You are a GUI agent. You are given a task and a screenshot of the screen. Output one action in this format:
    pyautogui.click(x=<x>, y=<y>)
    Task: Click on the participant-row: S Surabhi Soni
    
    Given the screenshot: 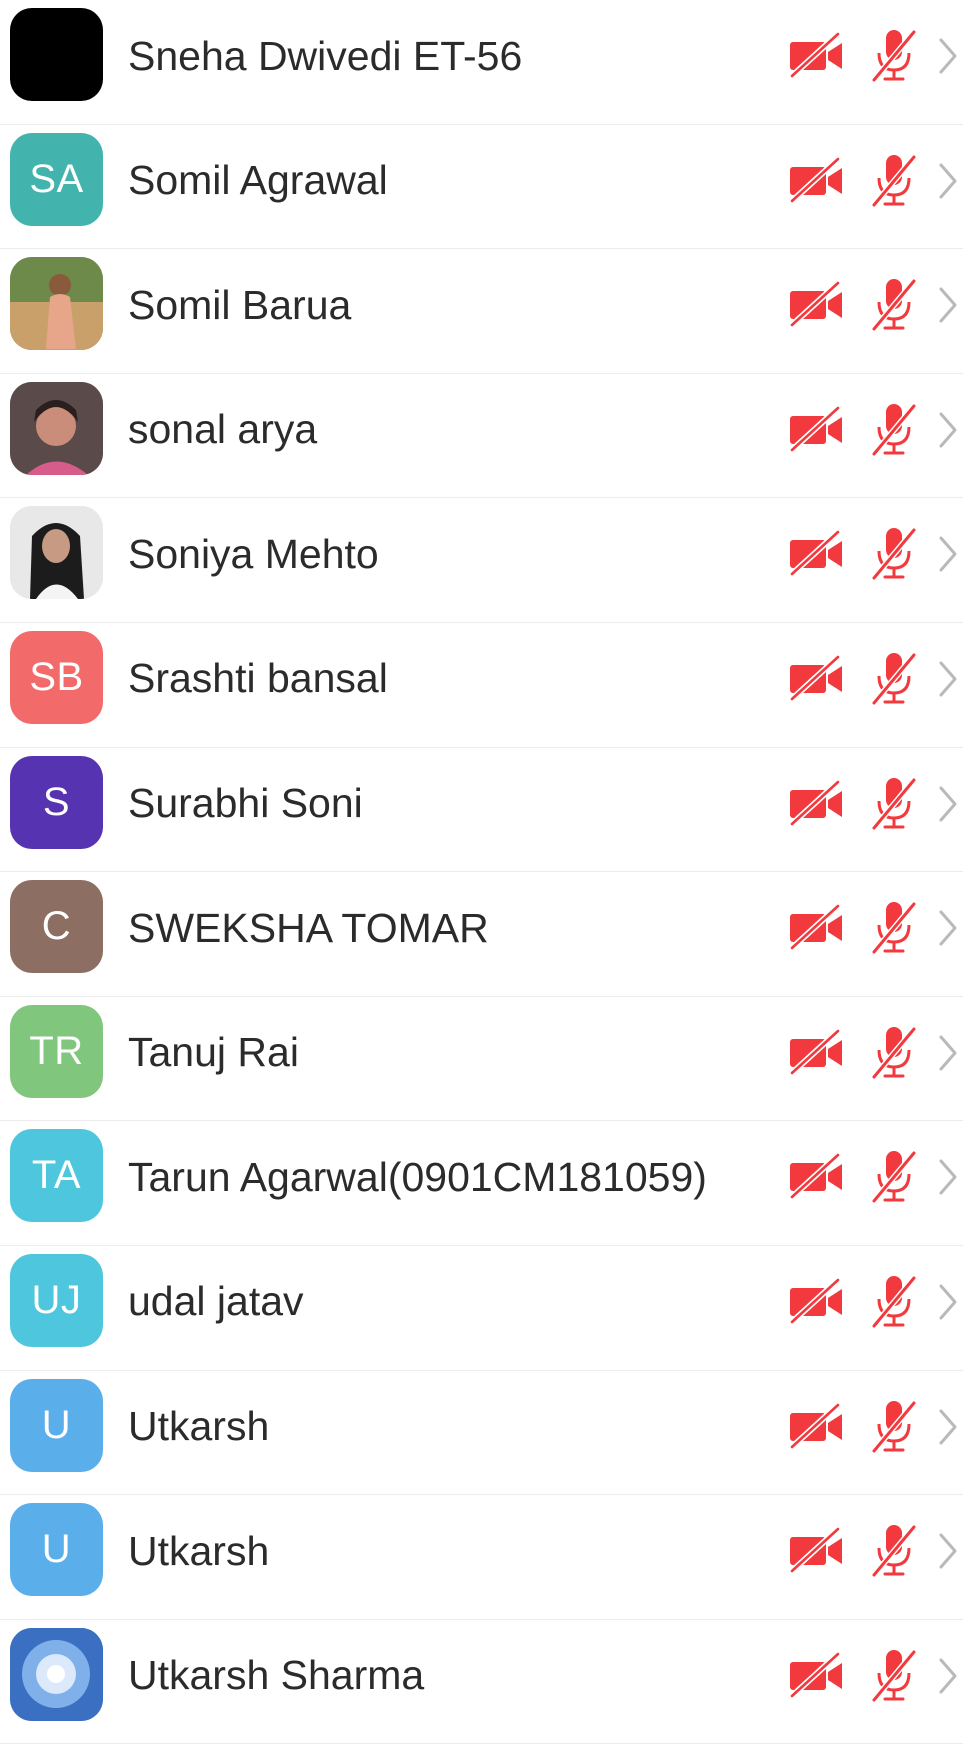 What is the action you would take?
    pyautogui.click(x=481, y=810)
    